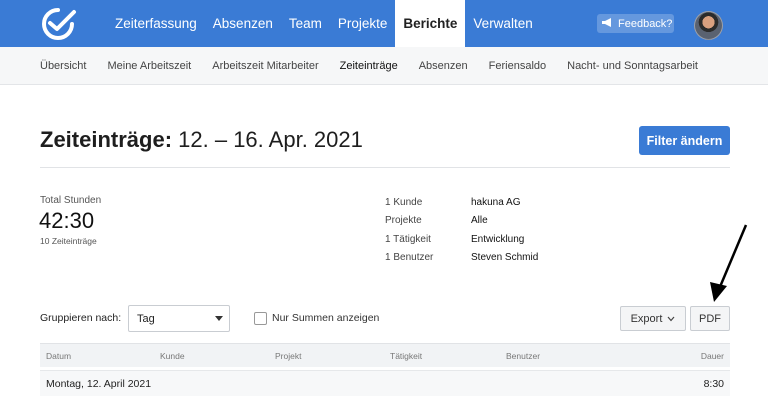 This screenshot has width=768, height=399. I want to click on subnav-nacht-sonntagsarbeit: Nacht- und Sonntagsarbeit, so click(632, 66).